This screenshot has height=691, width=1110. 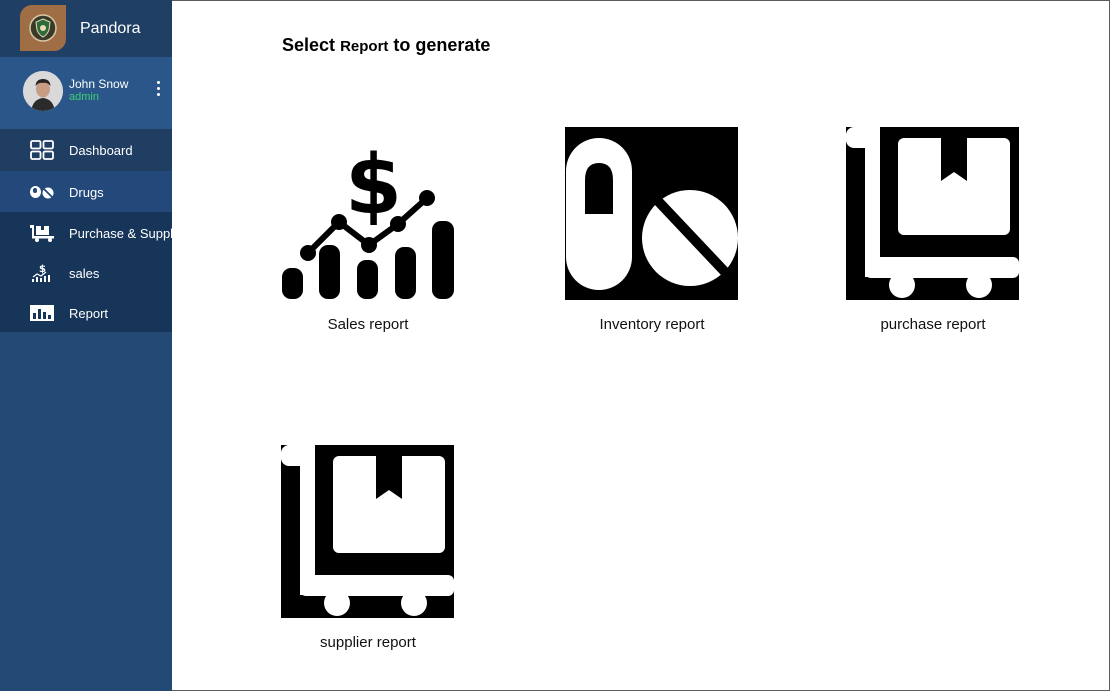 What do you see at coordinates (932, 213) in the screenshot?
I see `purchase-report-icon` at bounding box center [932, 213].